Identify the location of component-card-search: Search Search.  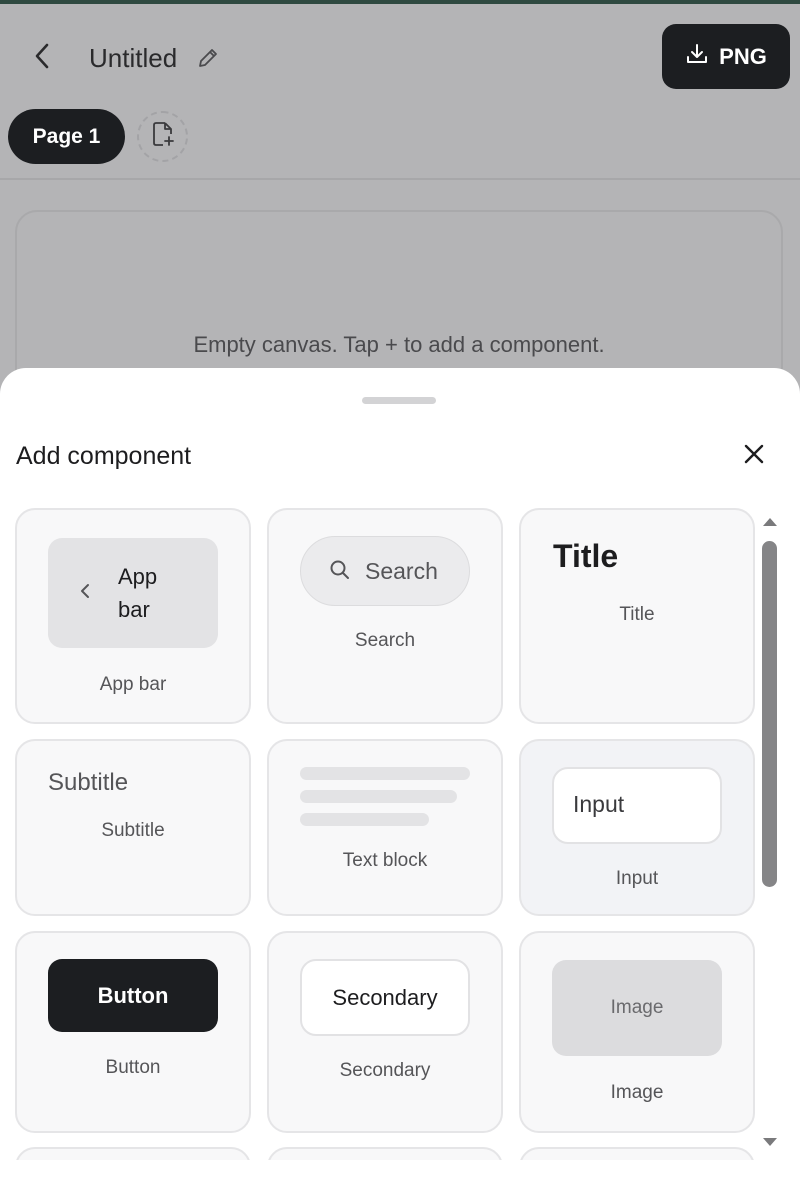
(385, 616).